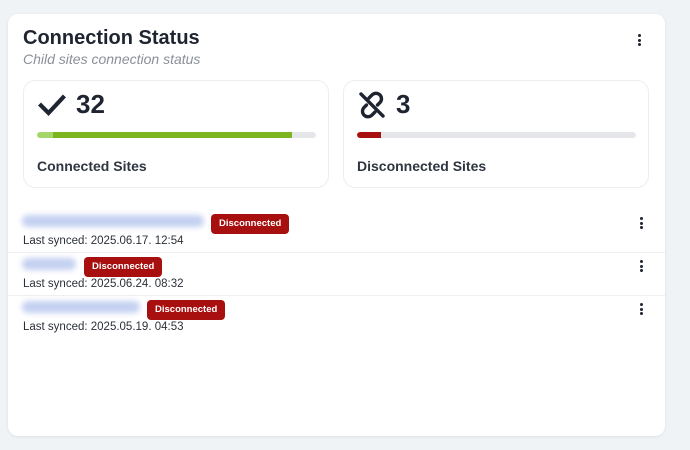  What do you see at coordinates (112, 59) in the screenshot?
I see `widget-subtitle: Child sites connection status` at bounding box center [112, 59].